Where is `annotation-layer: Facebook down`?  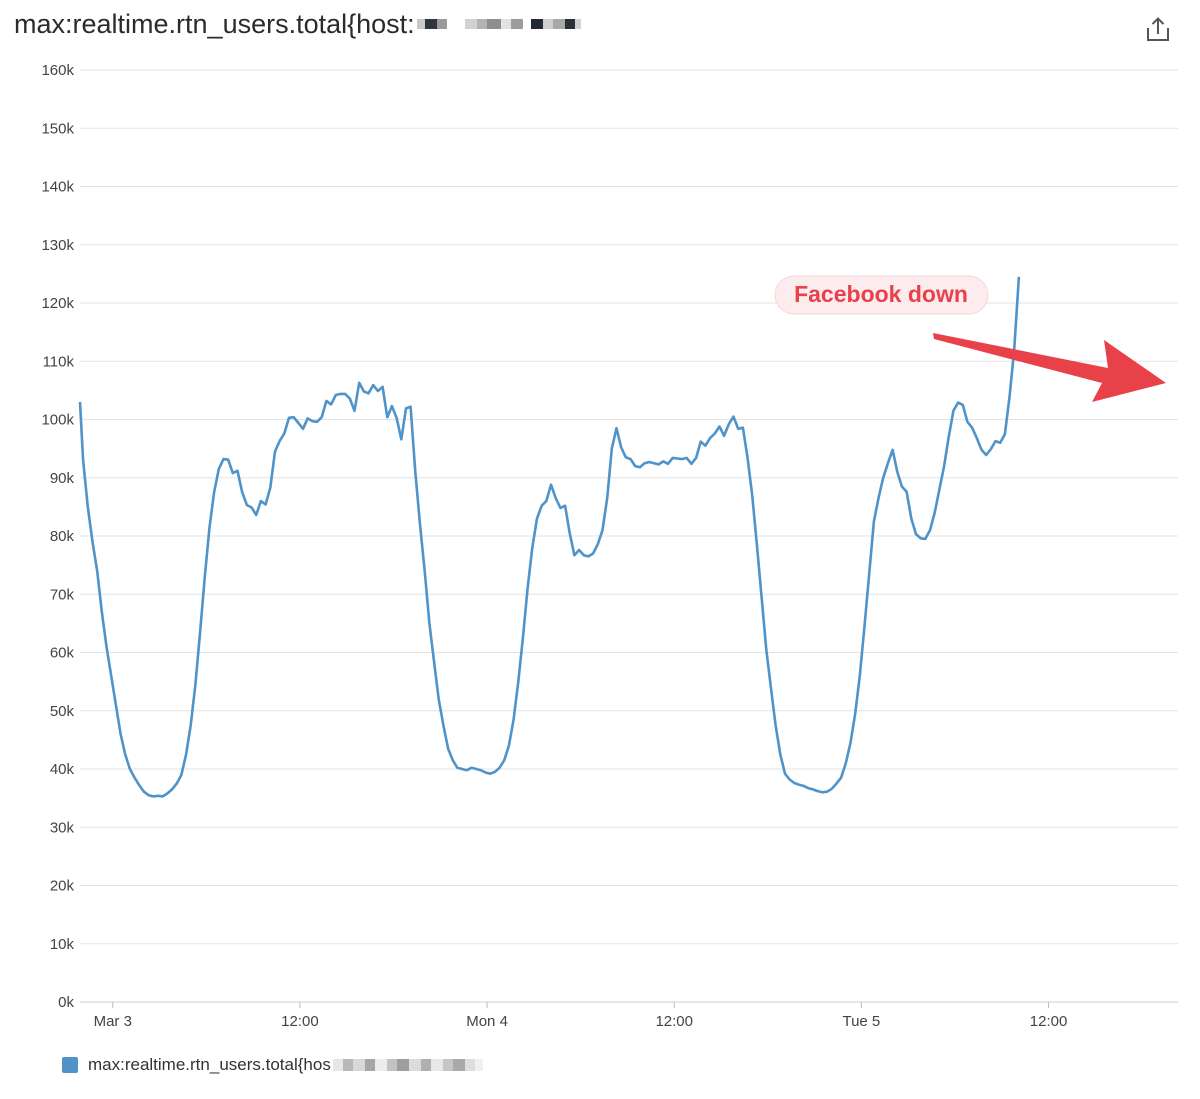 annotation-layer: Facebook down is located at coordinates (970, 338).